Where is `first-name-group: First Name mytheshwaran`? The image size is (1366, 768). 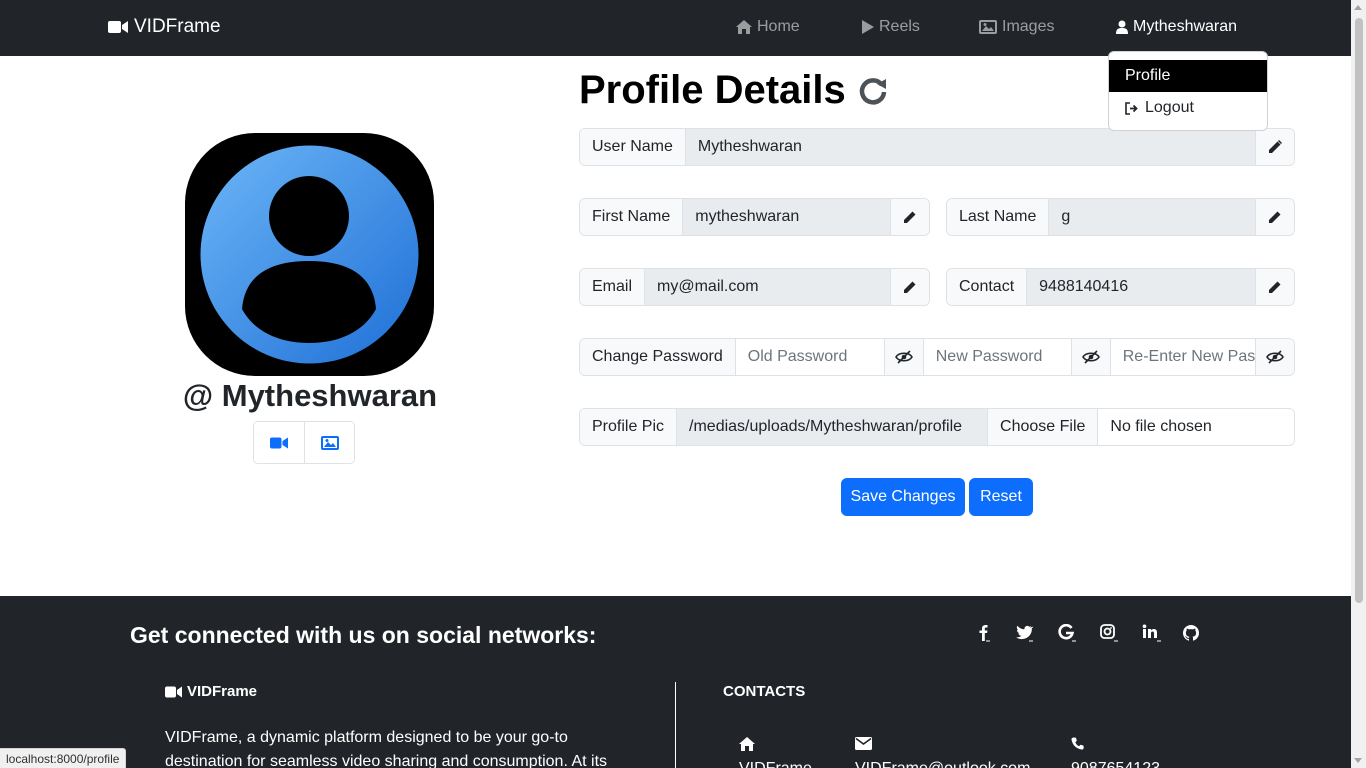
first-name-group: First Name mytheshwaran is located at coordinates (754, 217).